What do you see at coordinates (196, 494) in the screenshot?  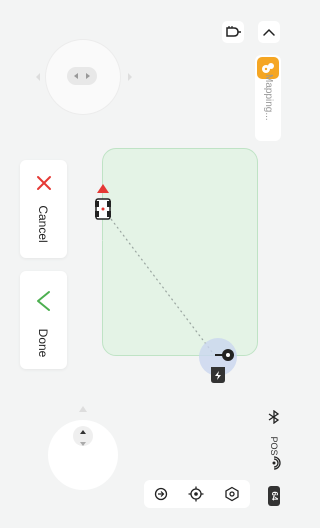 I see `locate-icon` at bounding box center [196, 494].